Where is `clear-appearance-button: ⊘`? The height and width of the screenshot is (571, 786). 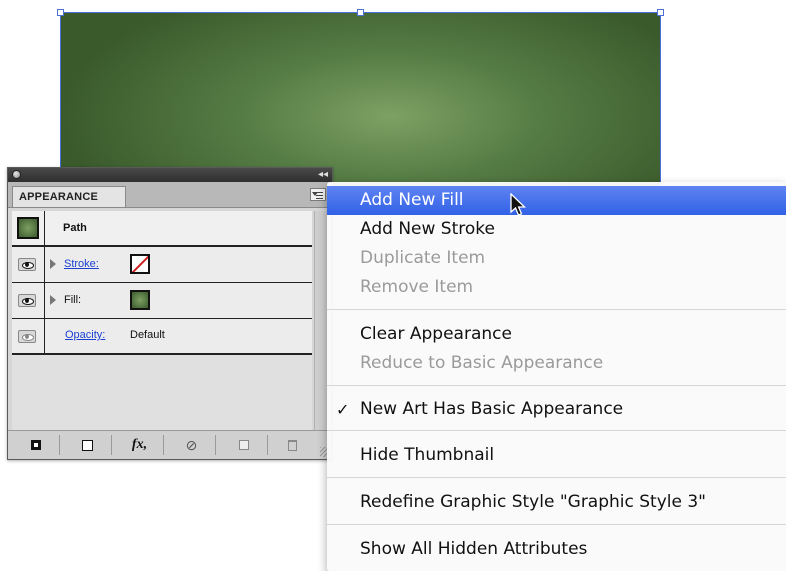 clear-appearance-button: ⊘ is located at coordinates (192, 445).